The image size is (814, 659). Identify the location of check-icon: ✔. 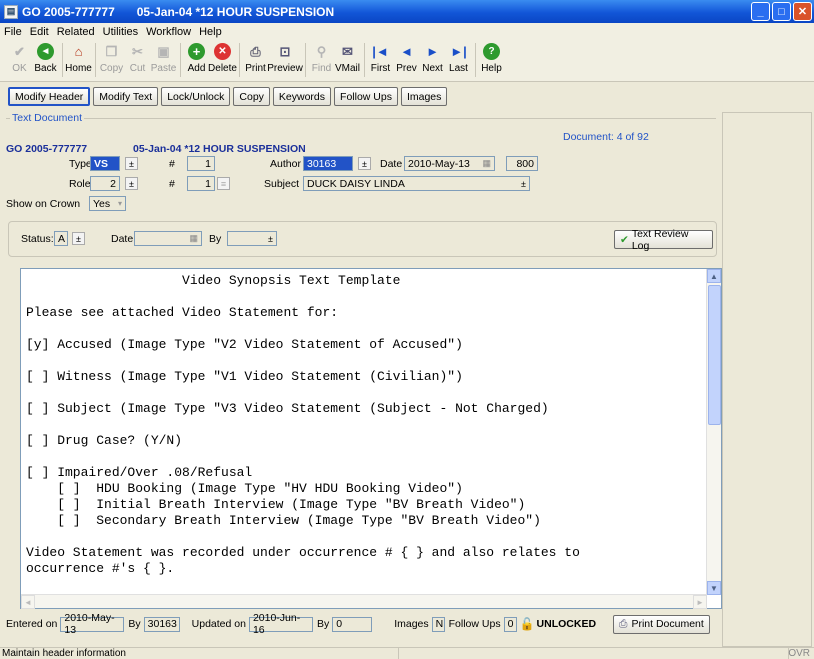
(624, 239).